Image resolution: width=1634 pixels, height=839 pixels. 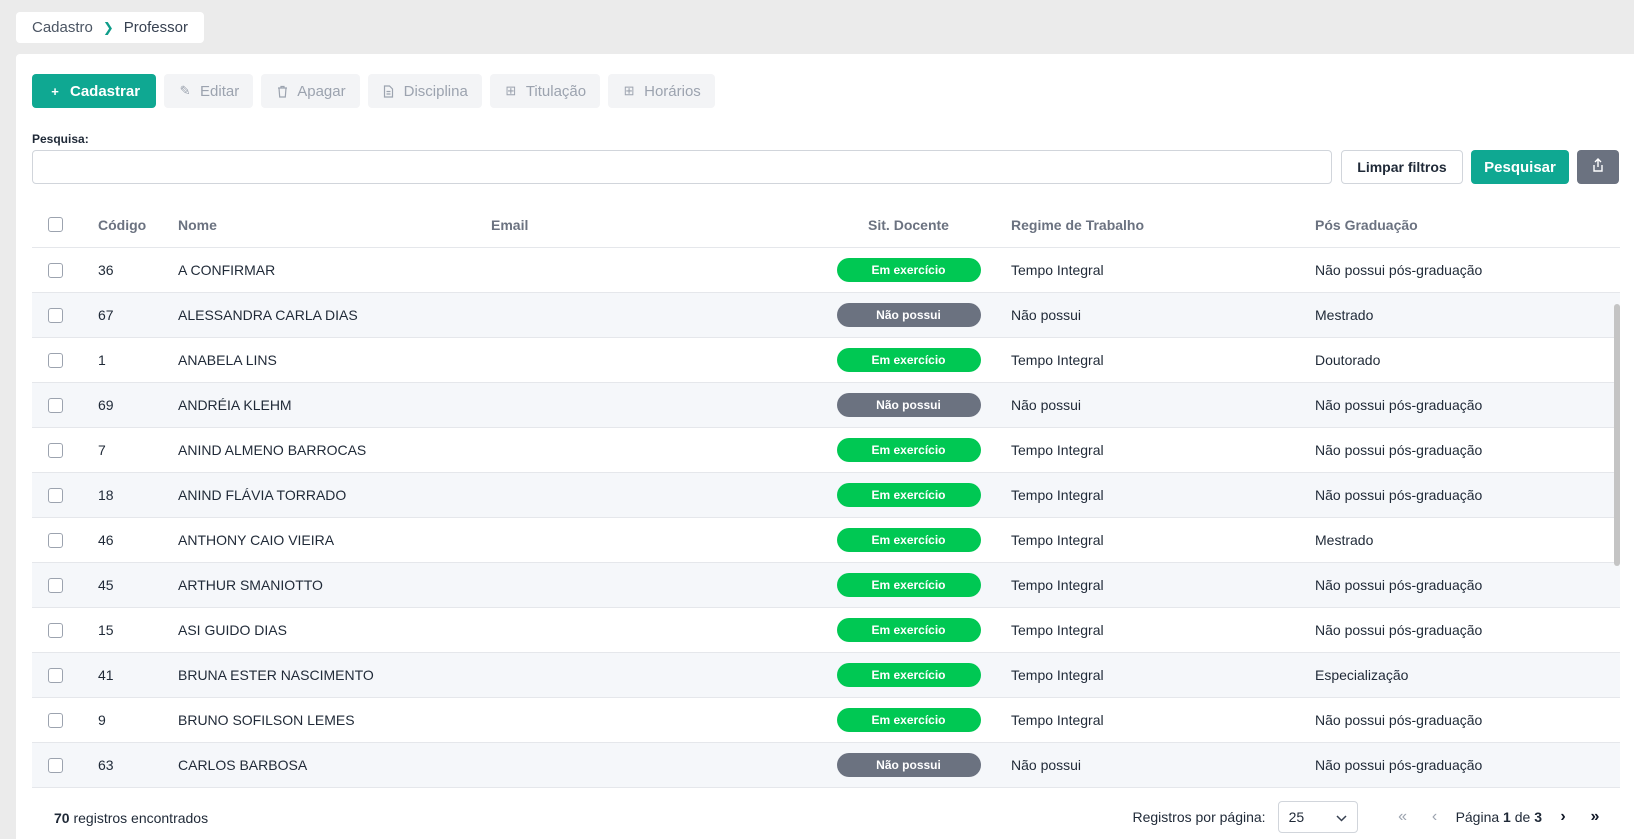 I want to click on cell-regime: Não possui, so click(x=1046, y=765).